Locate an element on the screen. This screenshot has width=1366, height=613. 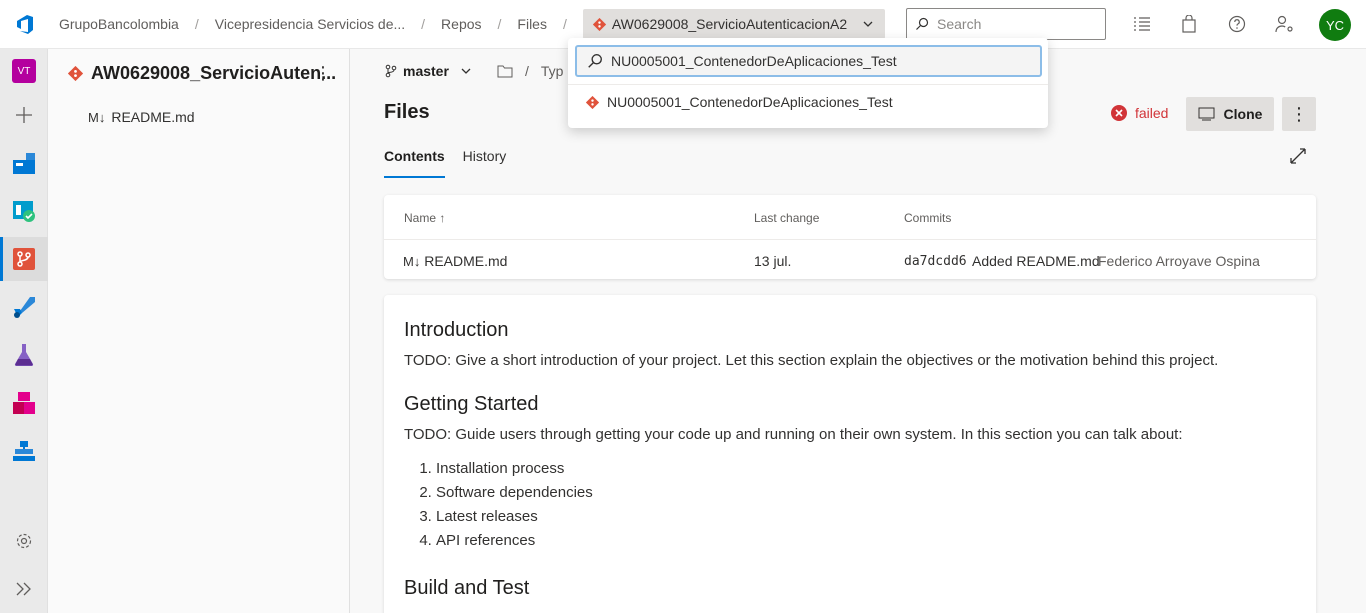
column-header-name: Name ↑ is located at coordinates (424, 218).